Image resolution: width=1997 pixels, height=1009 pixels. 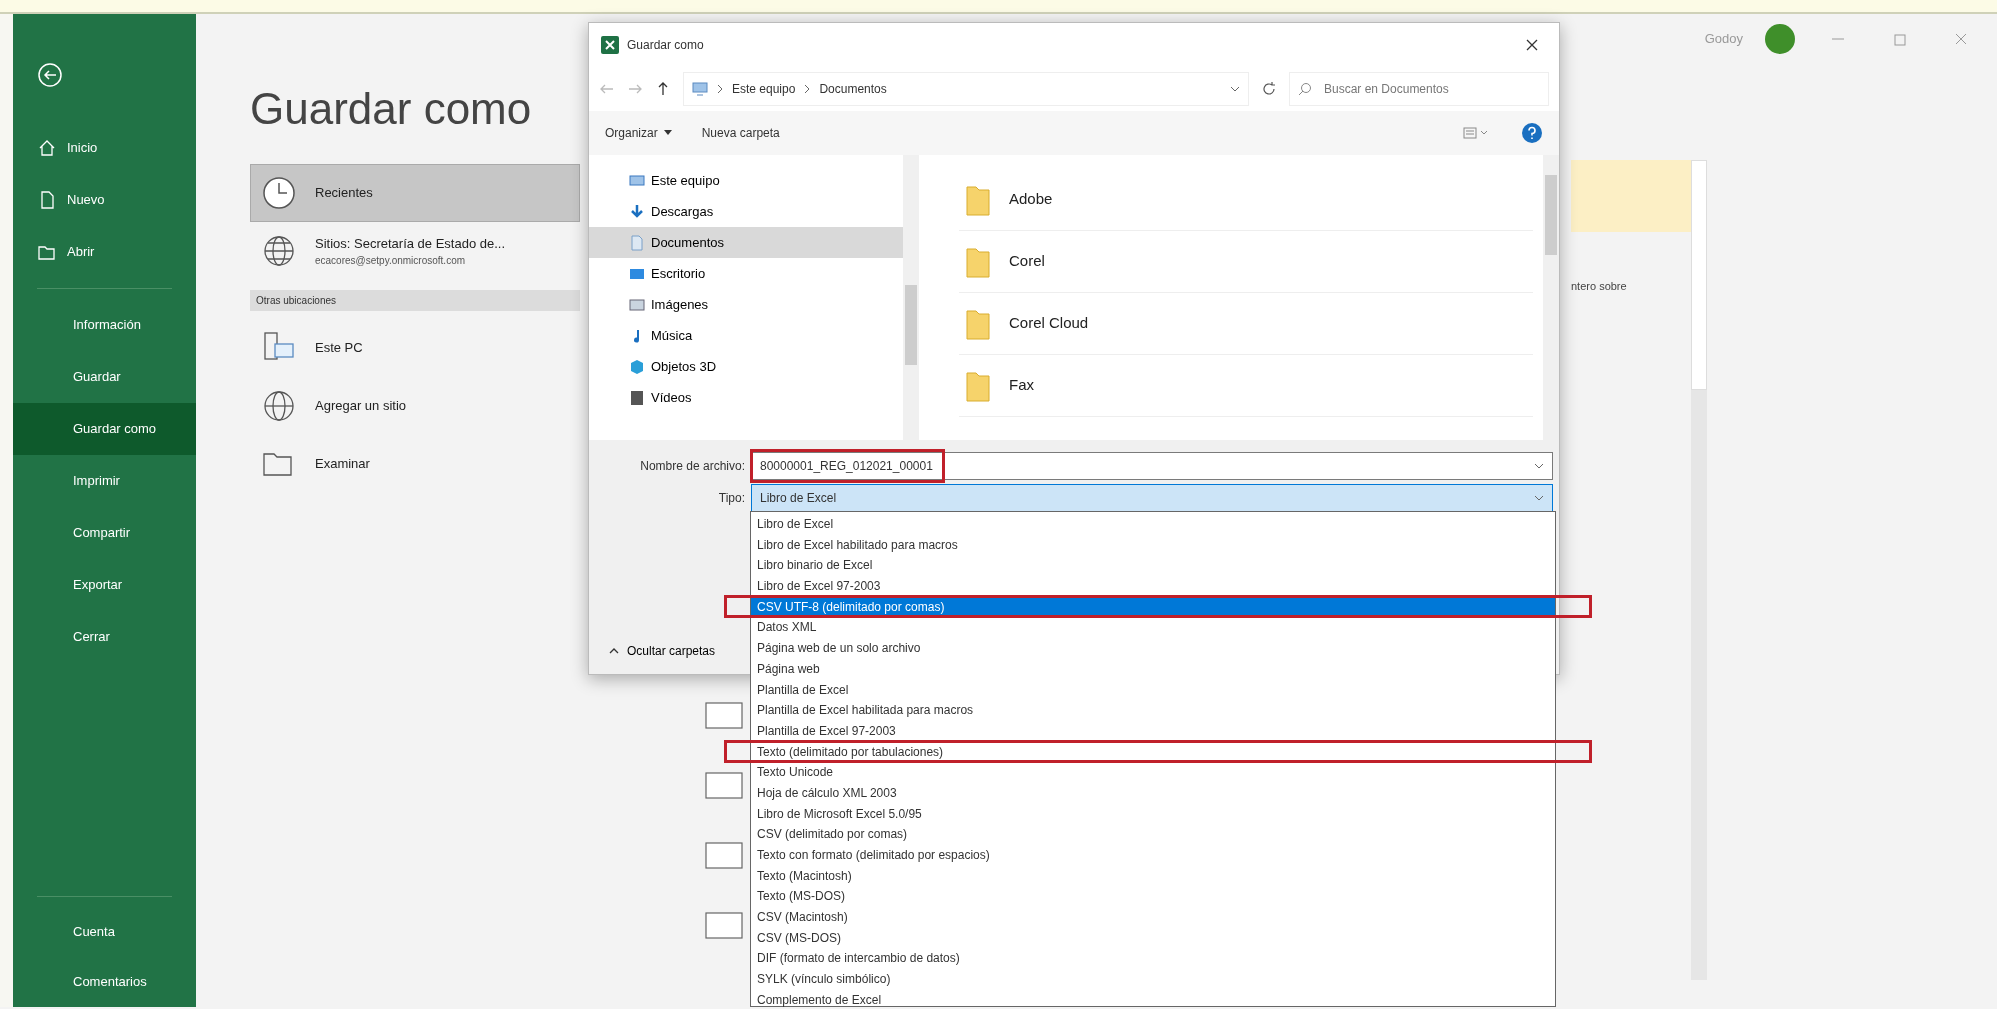 What do you see at coordinates (1153, 566) in the screenshot?
I see `dropdown-option: Libro binario de Excel` at bounding box center [1153, 566].